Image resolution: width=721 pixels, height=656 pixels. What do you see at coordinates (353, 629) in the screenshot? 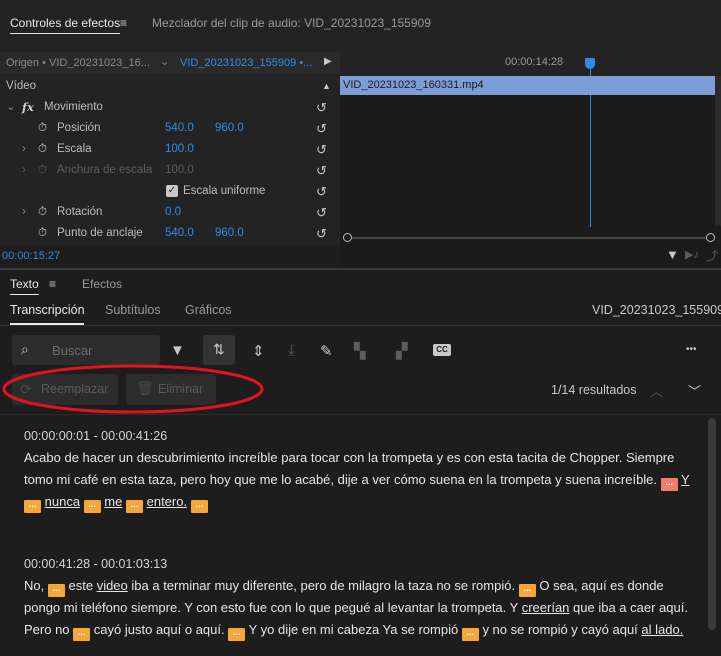
I see `segment-text: Y yo dije en mi cabeza Ya se rompió` at bounding box center [353, 629].